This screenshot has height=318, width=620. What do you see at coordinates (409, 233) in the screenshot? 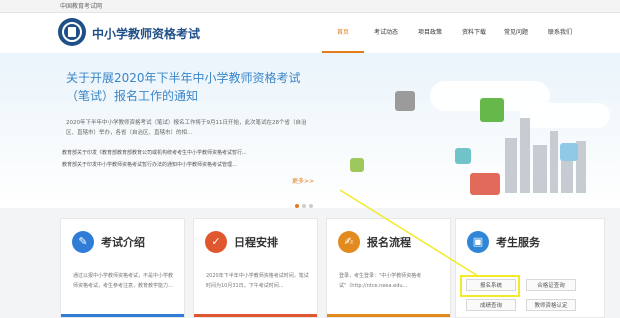
I see `annotation-arrow` at bounding box center [409, 233].